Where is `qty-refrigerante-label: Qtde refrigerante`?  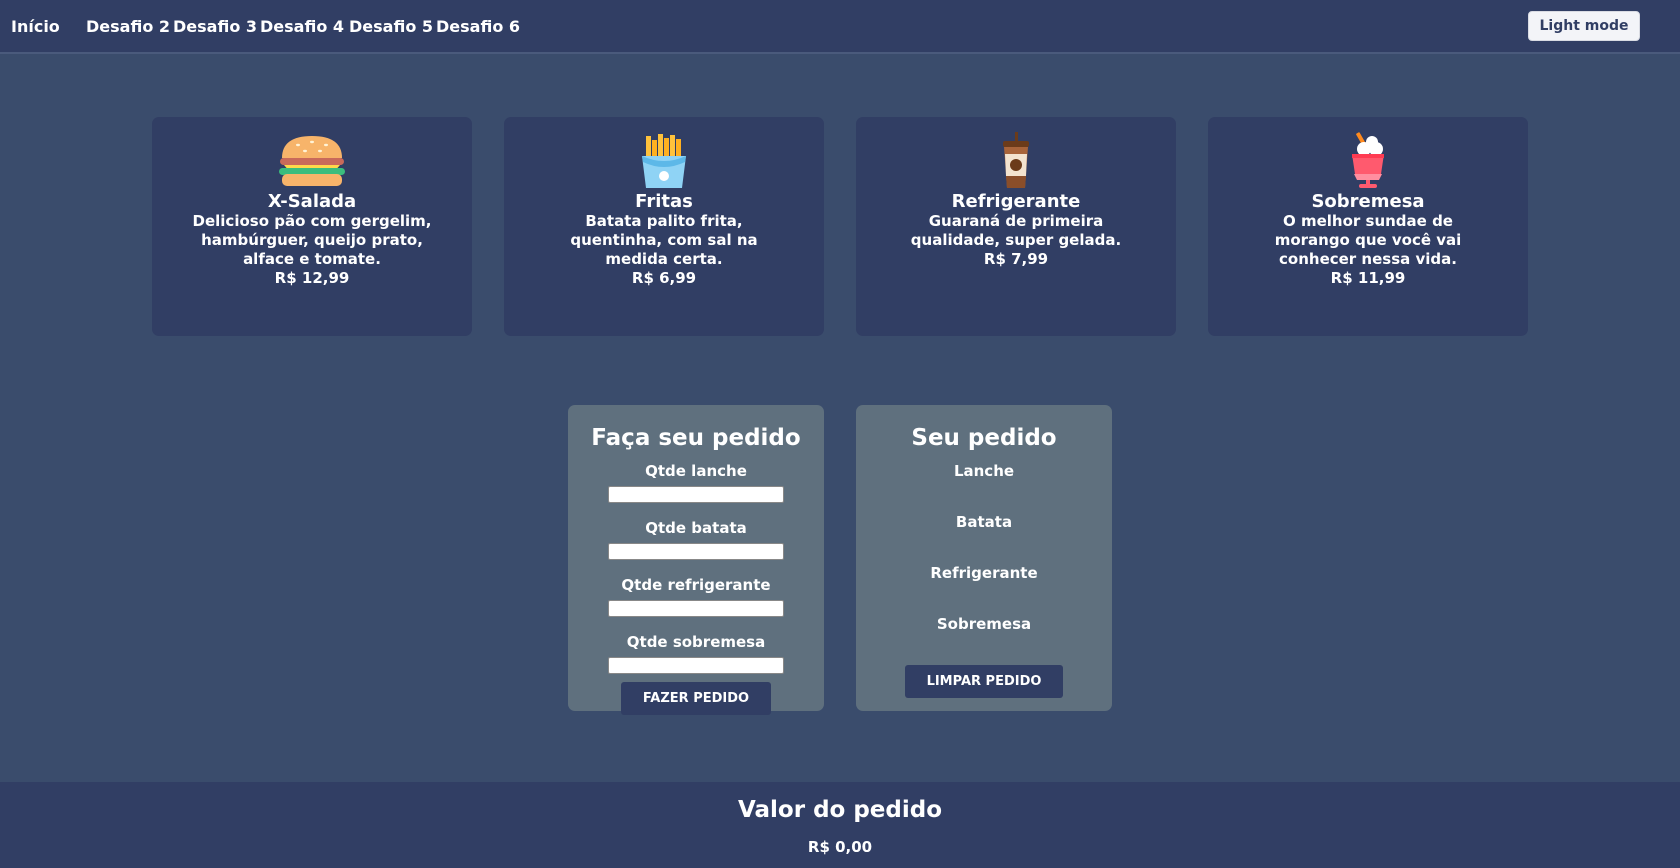 qty-refrigerante-label: Qtde refrigerante is located at coordinates (696, 585).